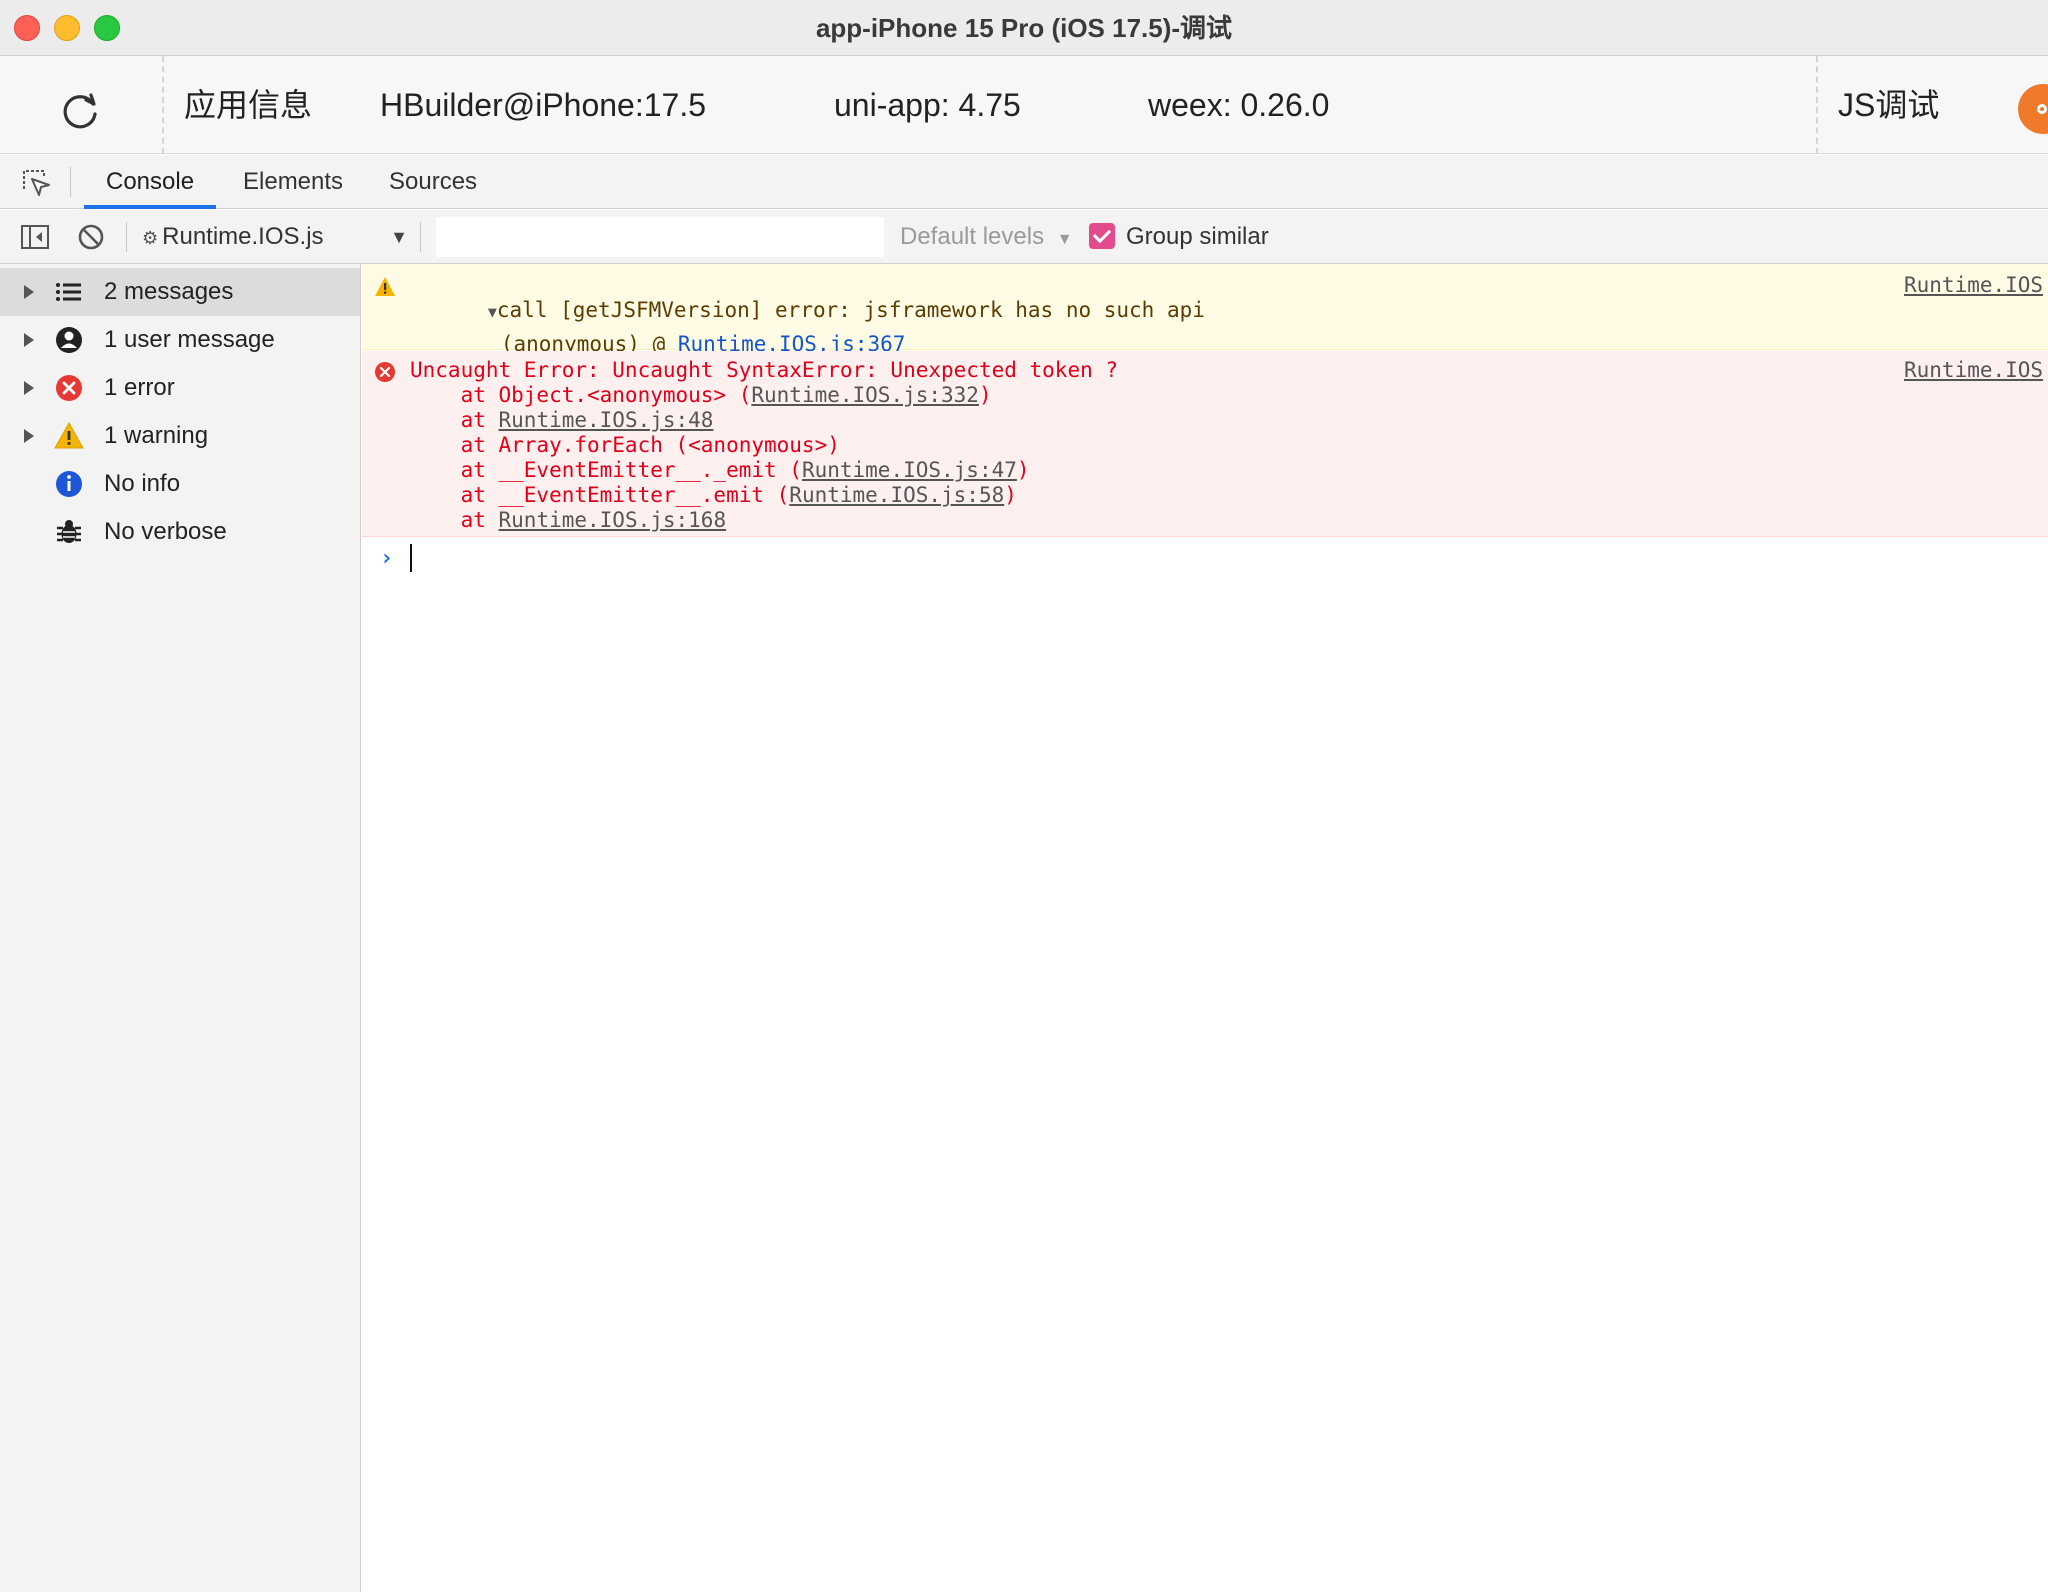 Image resolution: width=2048 pixels, height=1592 pixels. Describe the element at coordinates (606, 420) in the screenshot. I see `stack-link: Runtime.IOS.js:48` at that location.